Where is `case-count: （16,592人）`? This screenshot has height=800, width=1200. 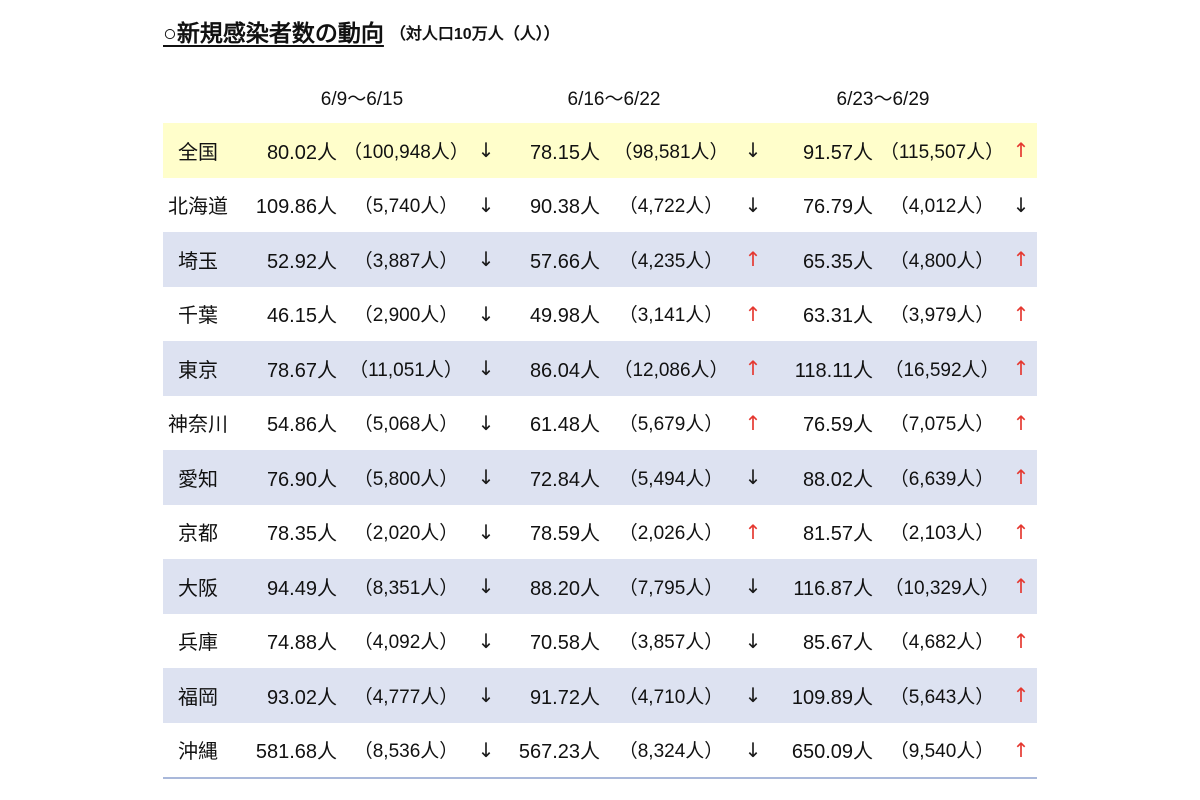
case-count: （16,592人） is located at coordinates (942, 370).